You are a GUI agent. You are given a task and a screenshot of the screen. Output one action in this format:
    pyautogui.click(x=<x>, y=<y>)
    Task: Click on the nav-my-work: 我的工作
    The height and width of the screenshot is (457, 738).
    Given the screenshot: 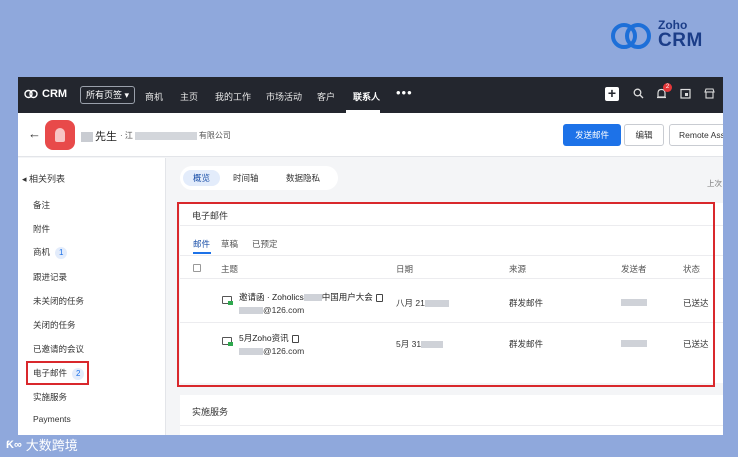 What is the action you would take?
    pyautogui.click(x=233, y=96)
    